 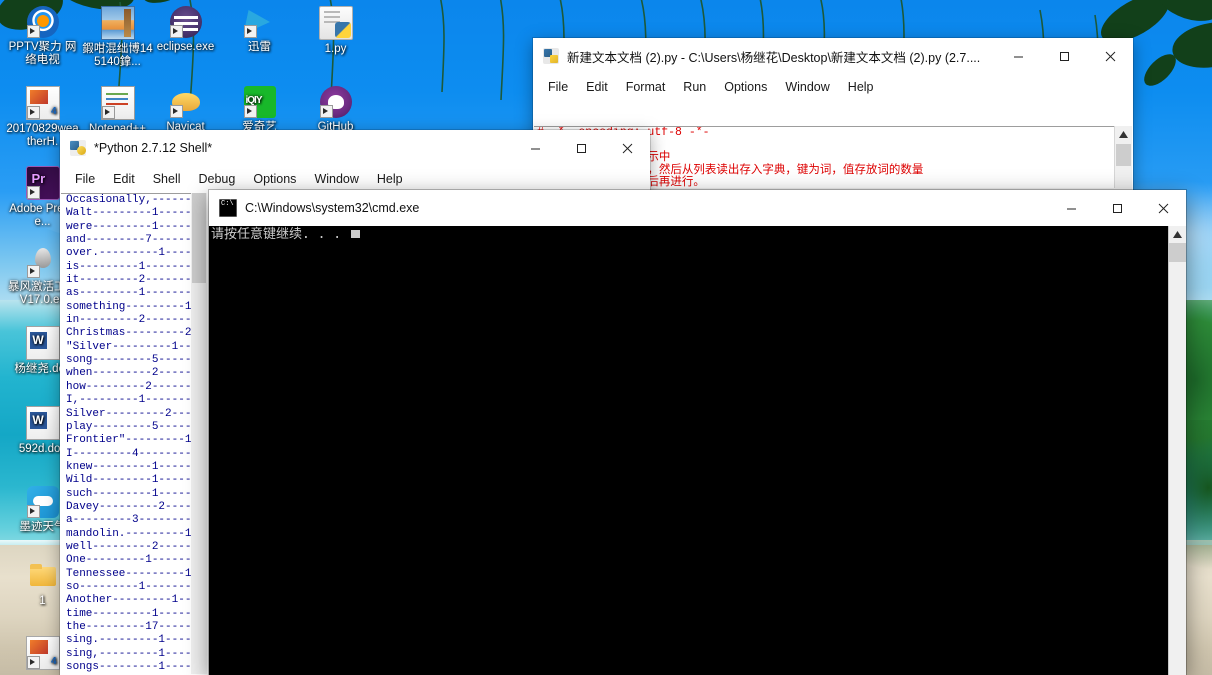 I want to click on rar-icon, so click(x=117, y=23).